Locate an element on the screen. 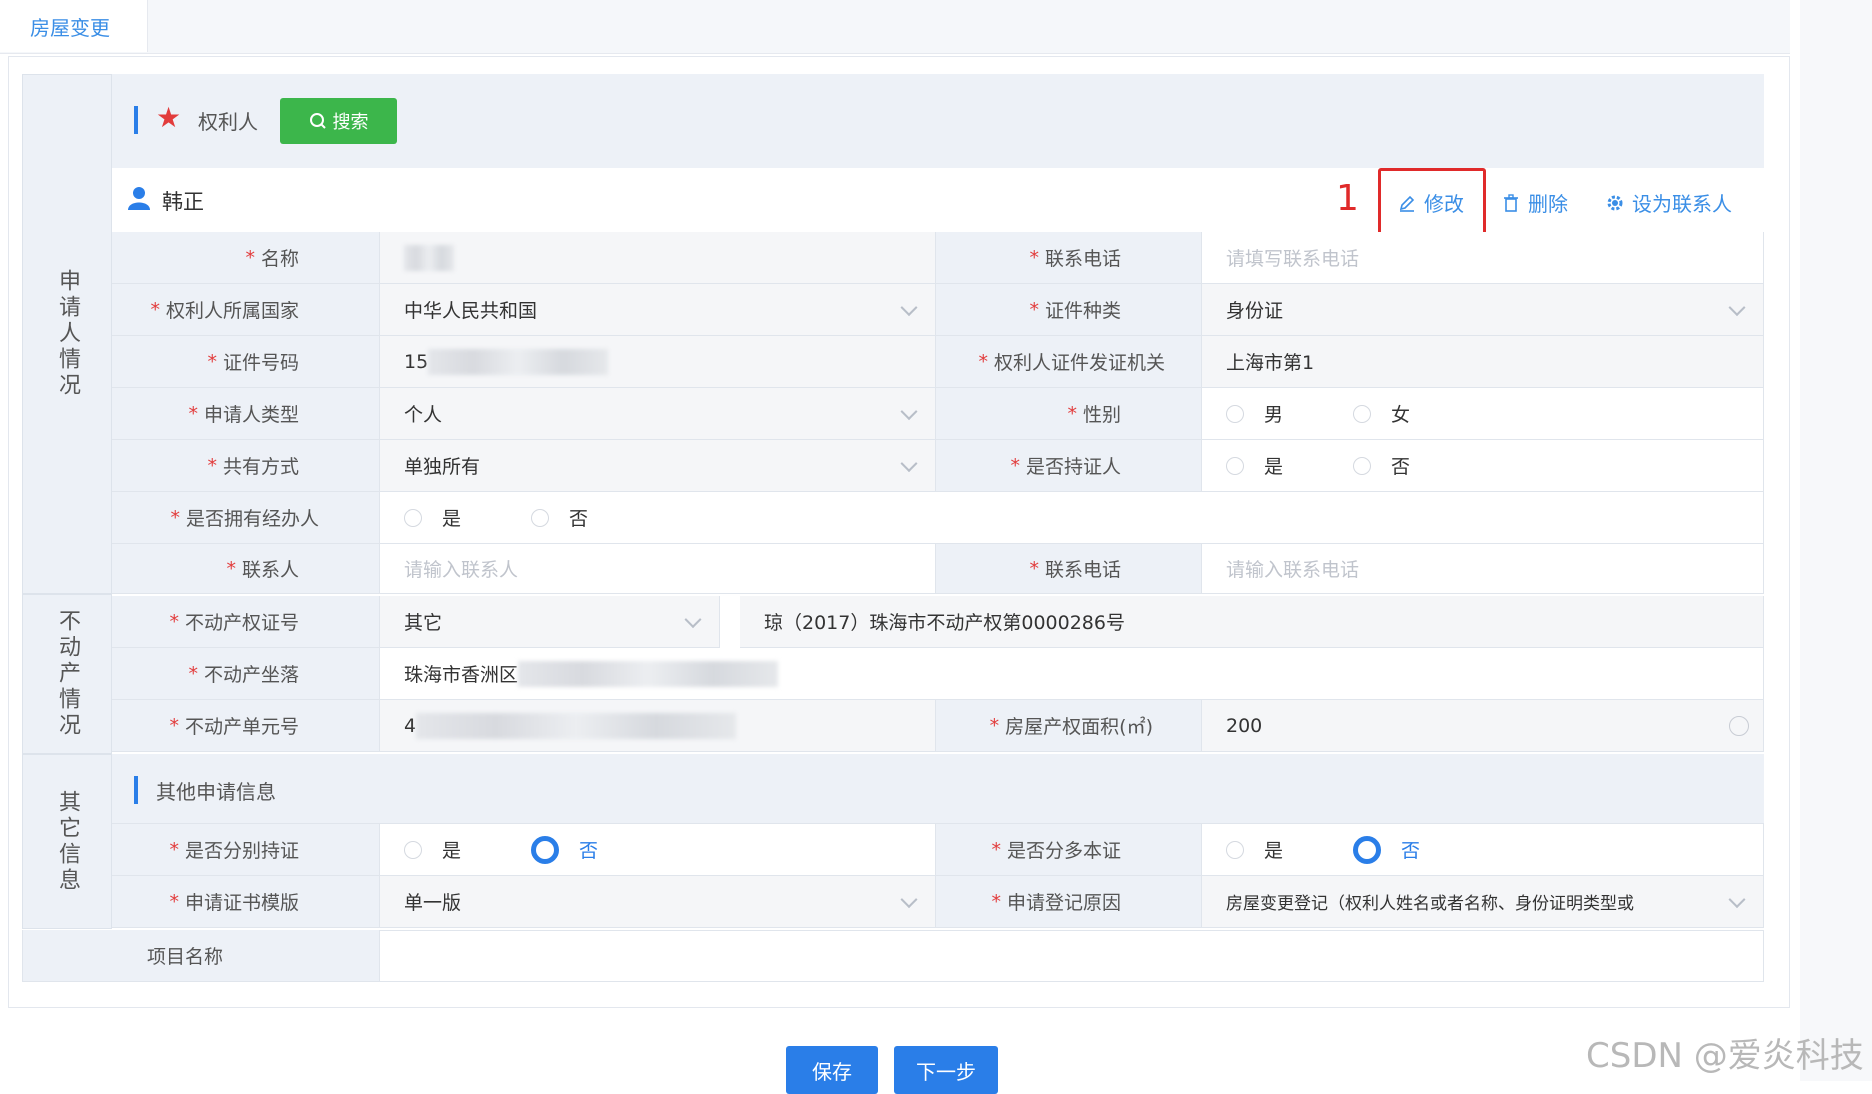  agent-no-radio is located at coordinates (540, 517).